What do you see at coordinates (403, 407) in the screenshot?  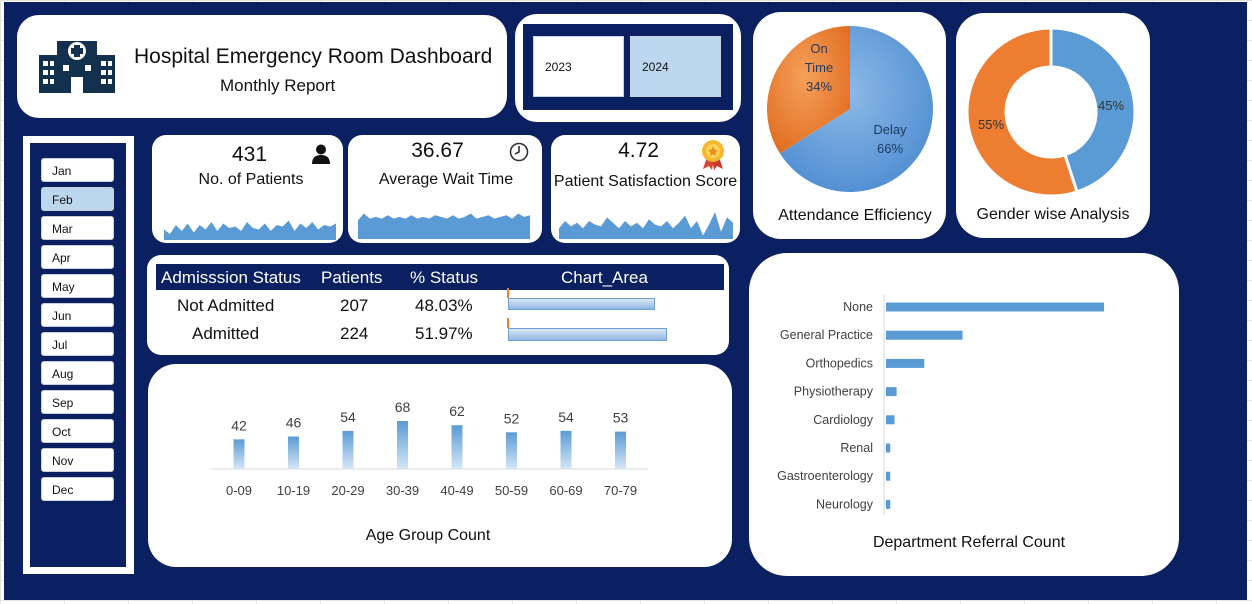 I see `age-data-label: 68` at bounding box center [403, 407].